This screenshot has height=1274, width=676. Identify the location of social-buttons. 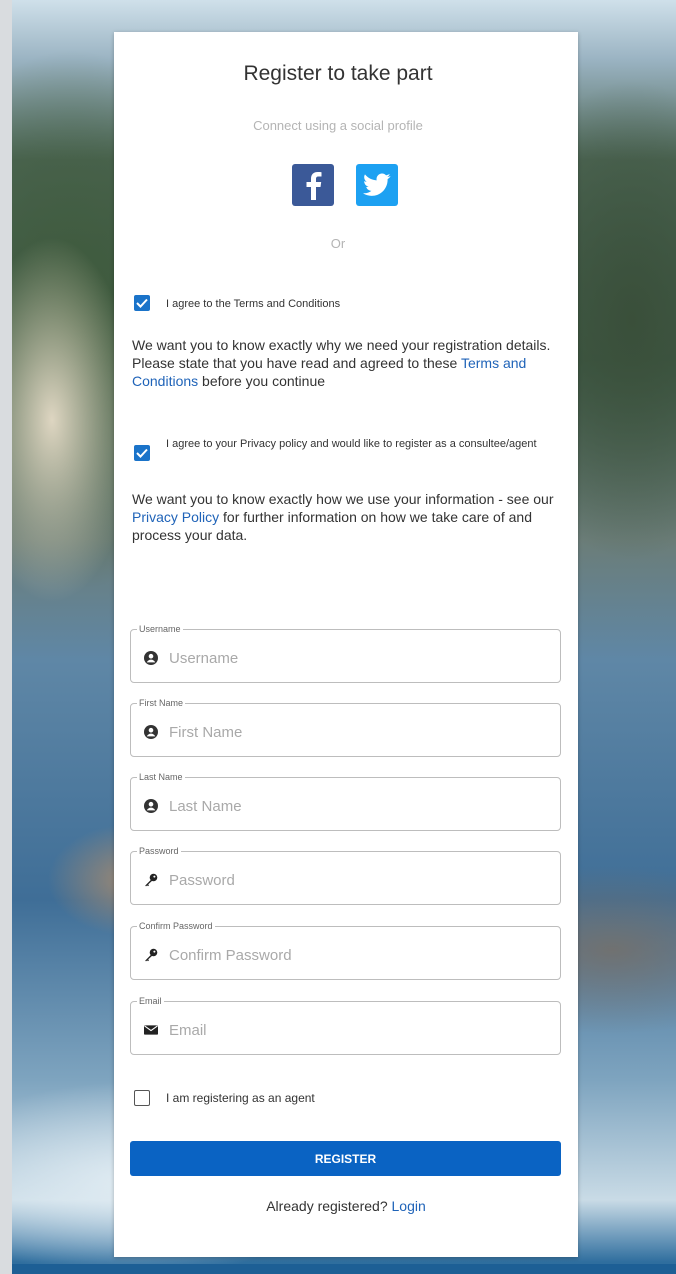
(357, 186).